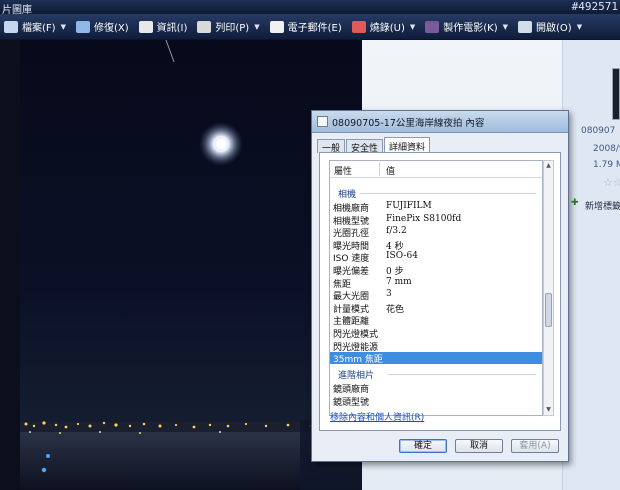 The height and width of the screenshot is (490, 620). Describe the element at coordinates (436, 270) in the screenshot. I see `property-row: 曝光偏差 0 步` at that location.